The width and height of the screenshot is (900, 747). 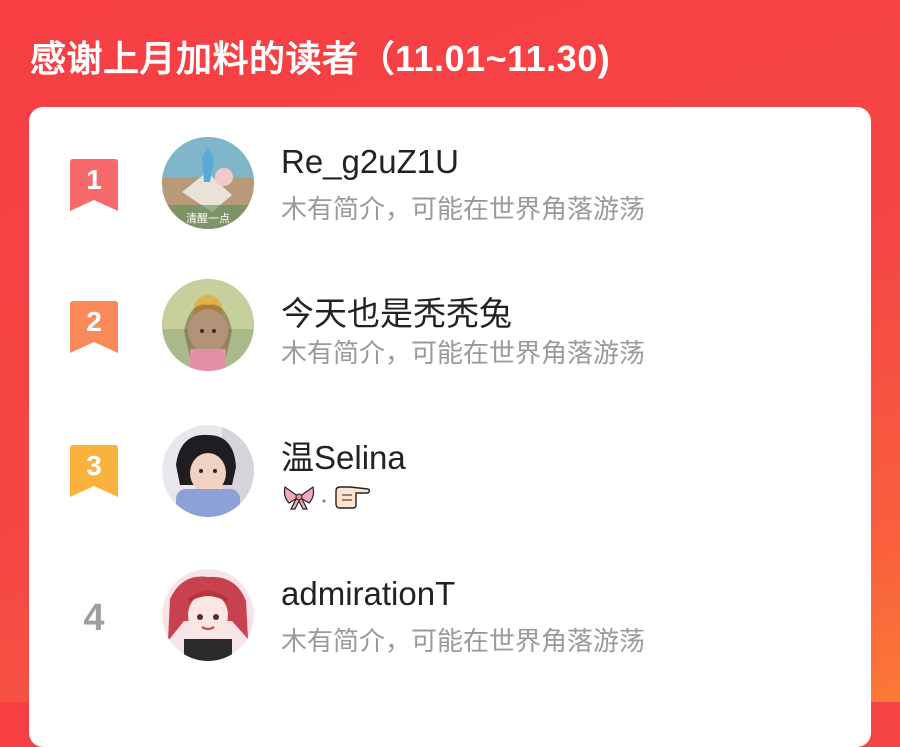 I want to click on avatar-caption: 清醒一点, so click(x=208, y=218).